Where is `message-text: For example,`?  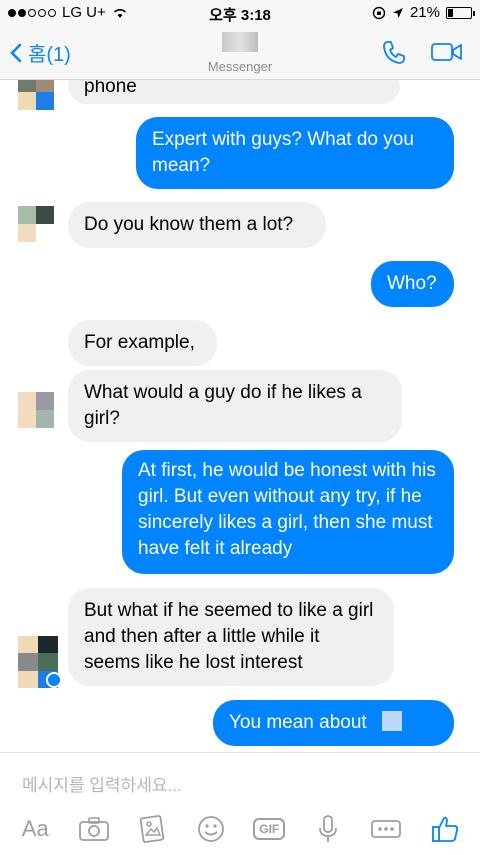 message-text: For example, is located at coordinates (139, 342).